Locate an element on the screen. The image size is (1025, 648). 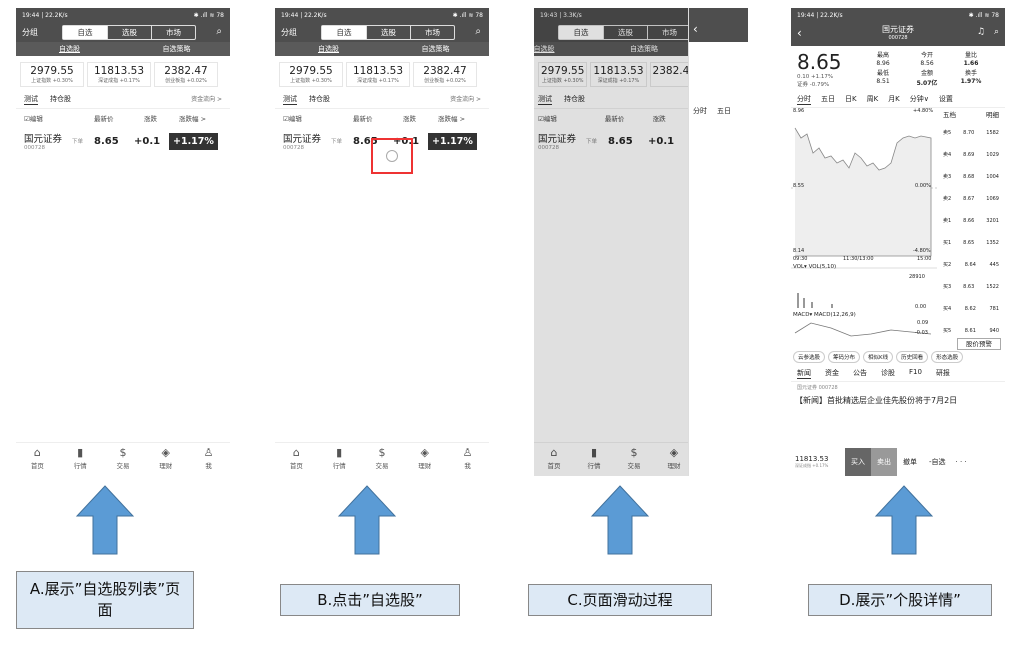
tab-minute: 分钟∨ is located at coordinates (919, 99).